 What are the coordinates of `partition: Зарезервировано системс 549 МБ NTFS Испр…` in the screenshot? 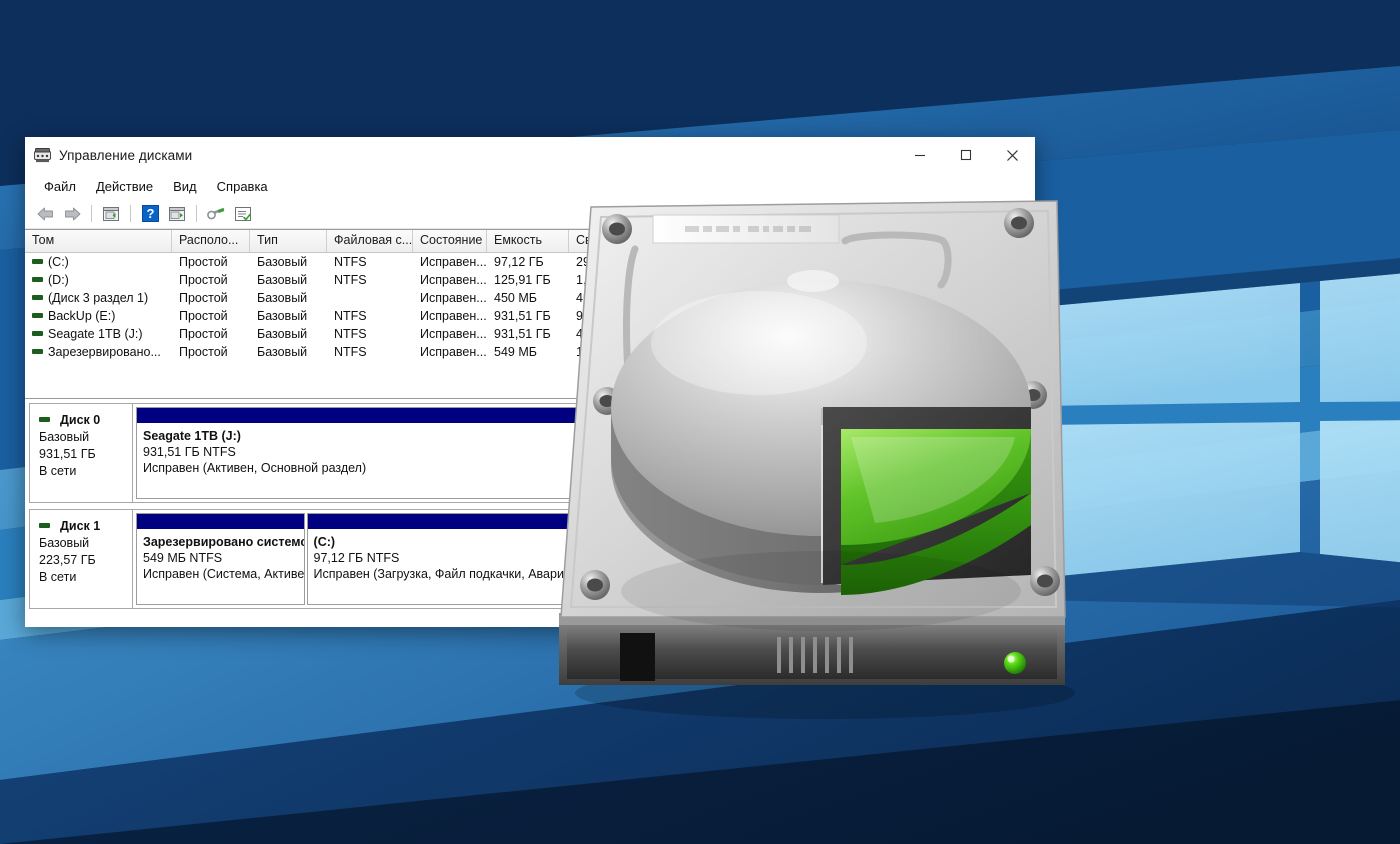 It's located at (220, 559).